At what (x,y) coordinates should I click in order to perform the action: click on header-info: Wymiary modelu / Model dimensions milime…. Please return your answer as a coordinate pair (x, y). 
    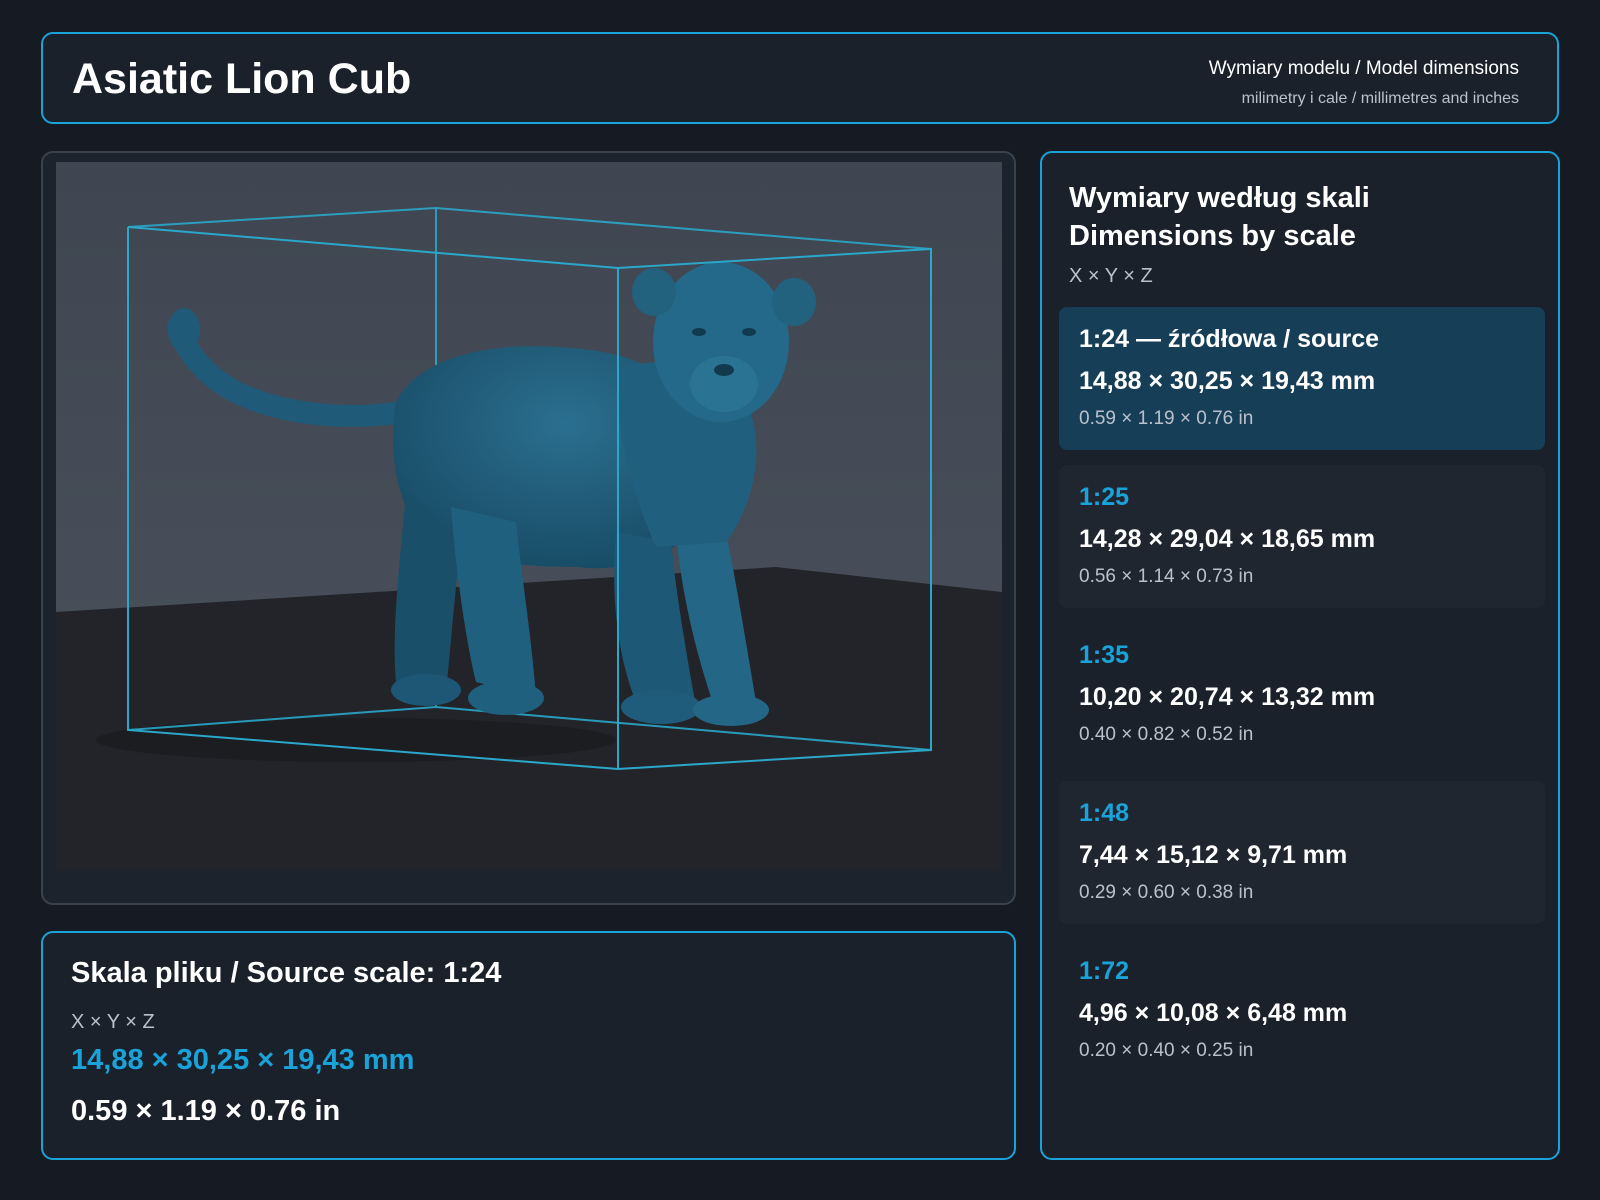
    Looking at the image, I should click on (1364, 83).